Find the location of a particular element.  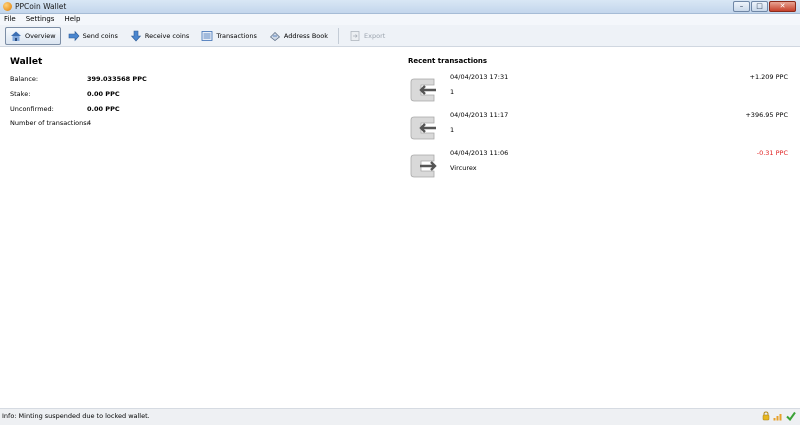

unconfirmed-label: Unconfirmed: is located at coordinates (32, 109).